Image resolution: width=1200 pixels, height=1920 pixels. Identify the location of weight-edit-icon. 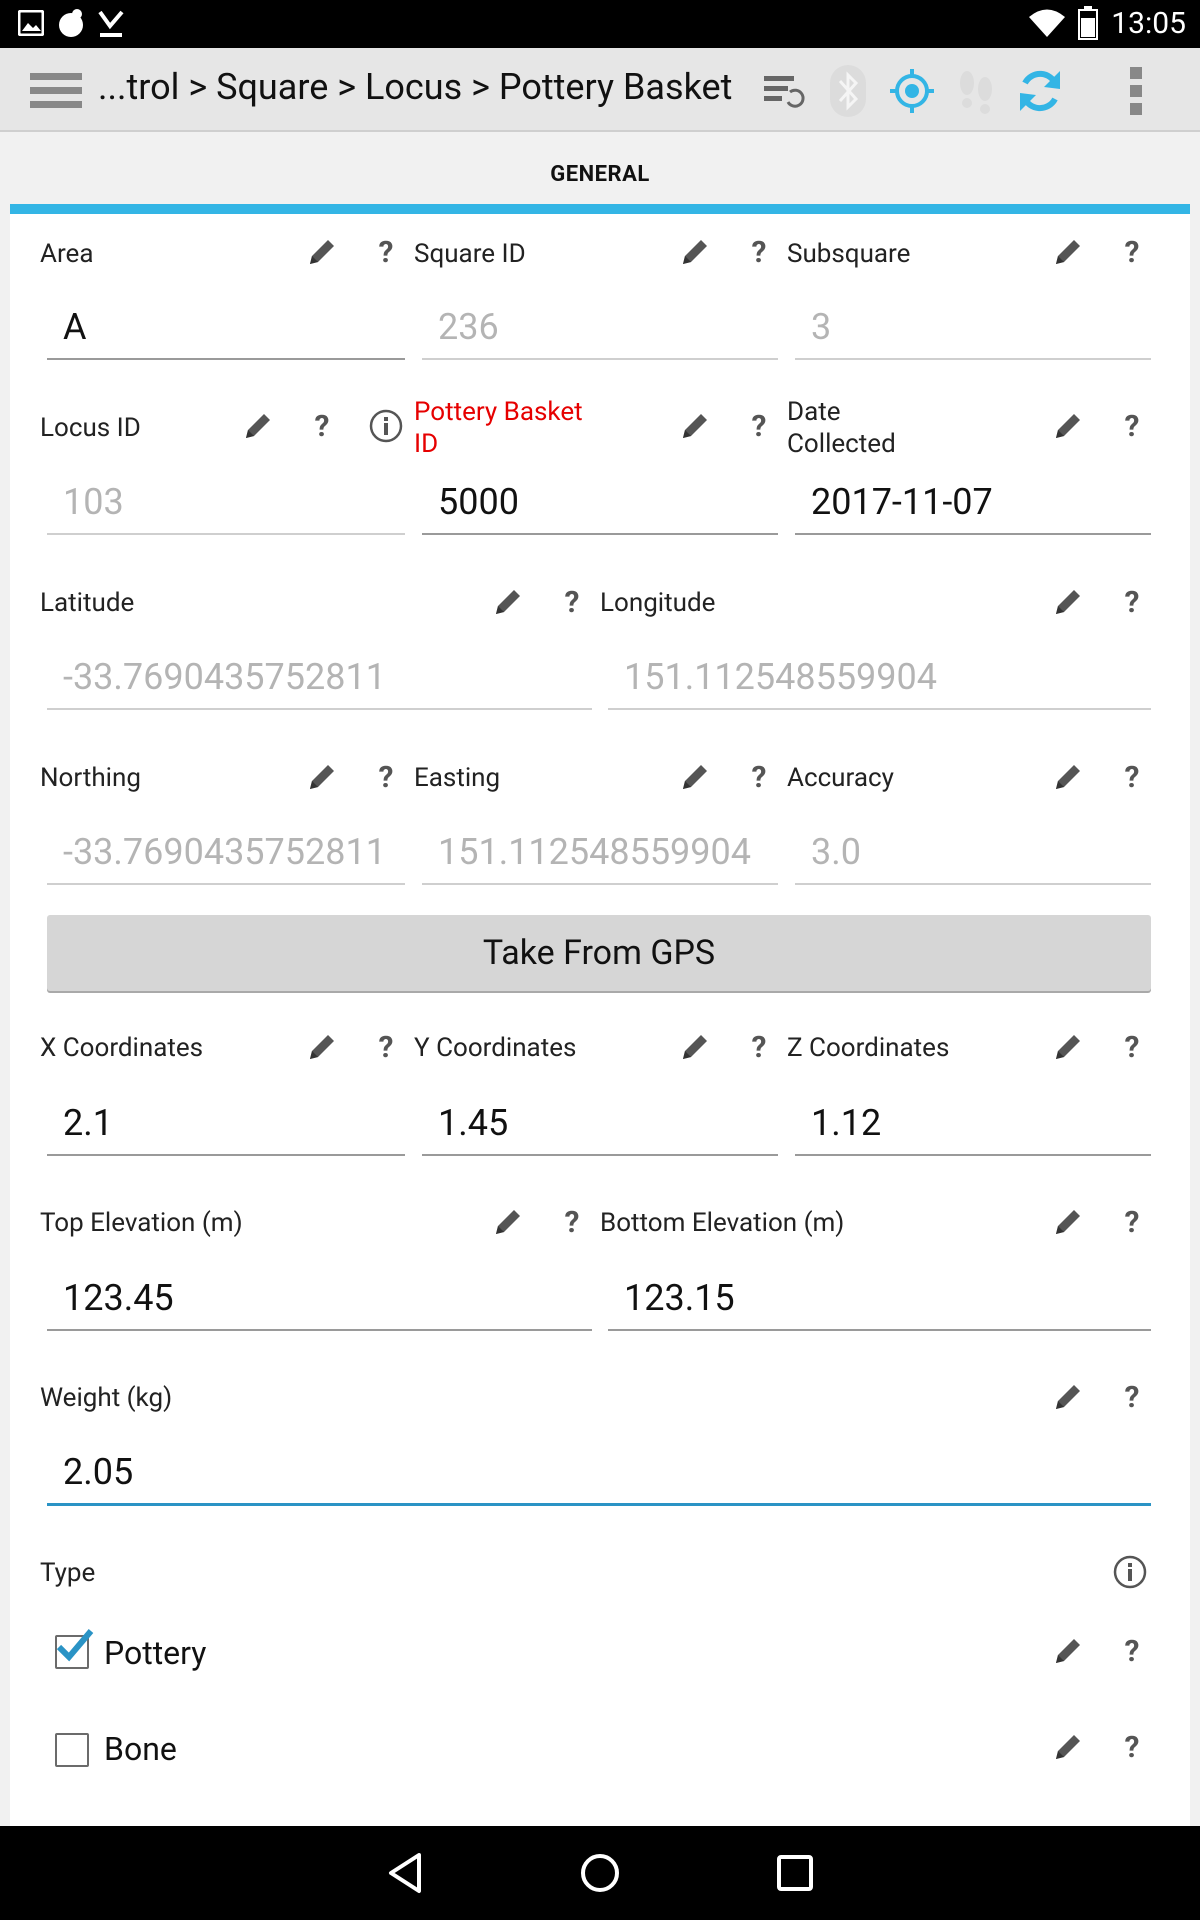
(1068, 1397).